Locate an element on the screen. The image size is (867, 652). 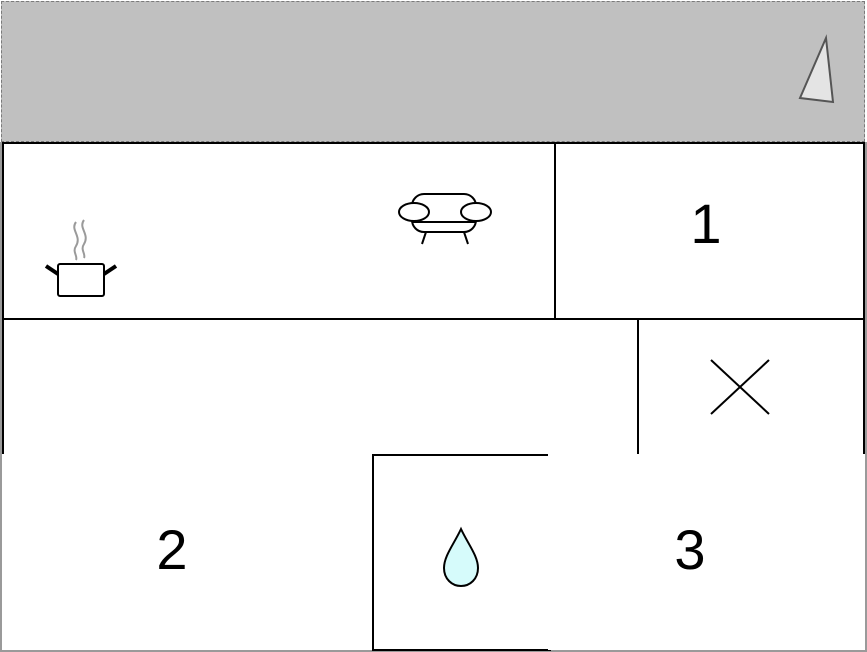
water-drop-icon is located at coordinates (461, 557).